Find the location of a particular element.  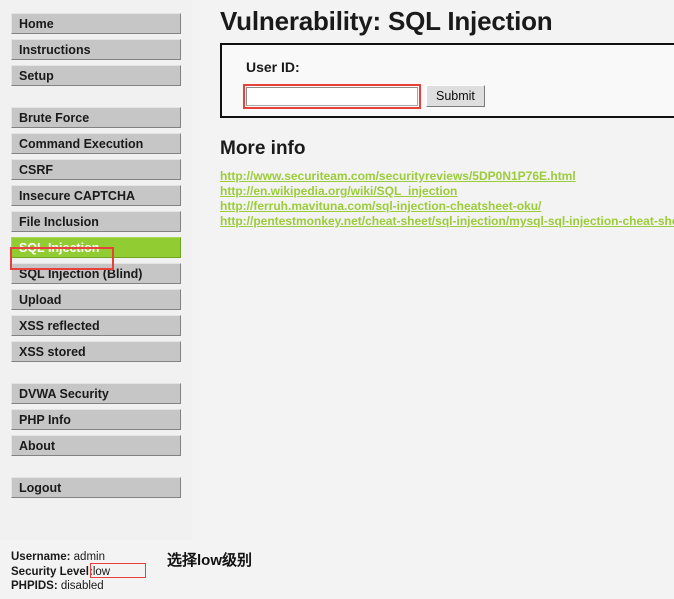

sidebar-item-file-inclusion: File Inclusion is located at coordinates (96, 221).